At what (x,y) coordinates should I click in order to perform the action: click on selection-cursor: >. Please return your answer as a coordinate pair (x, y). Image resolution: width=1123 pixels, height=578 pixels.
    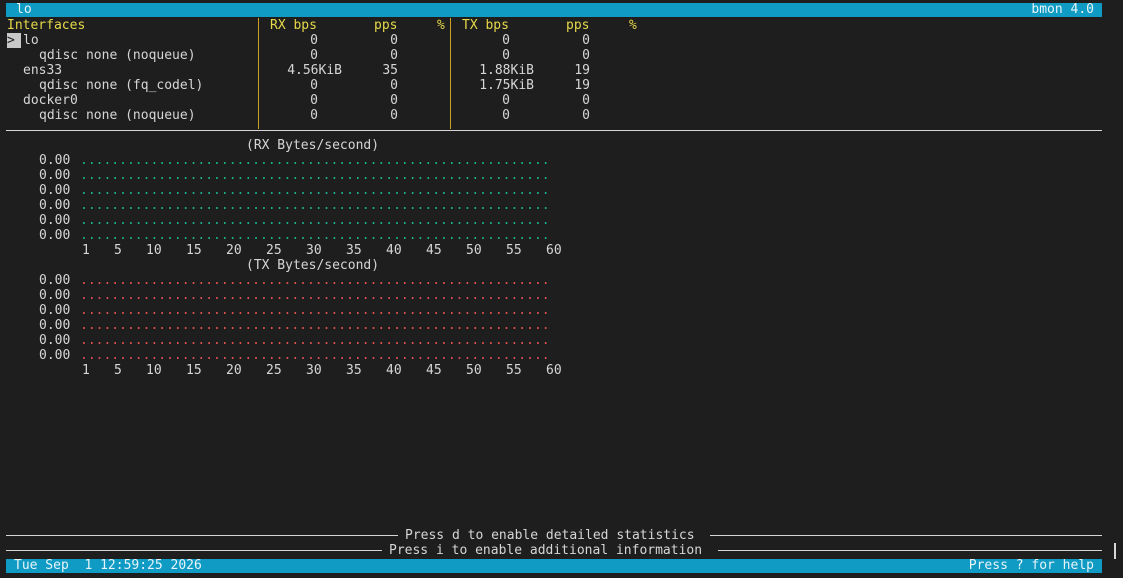
    Looking at the image, I should click on (14, 40).